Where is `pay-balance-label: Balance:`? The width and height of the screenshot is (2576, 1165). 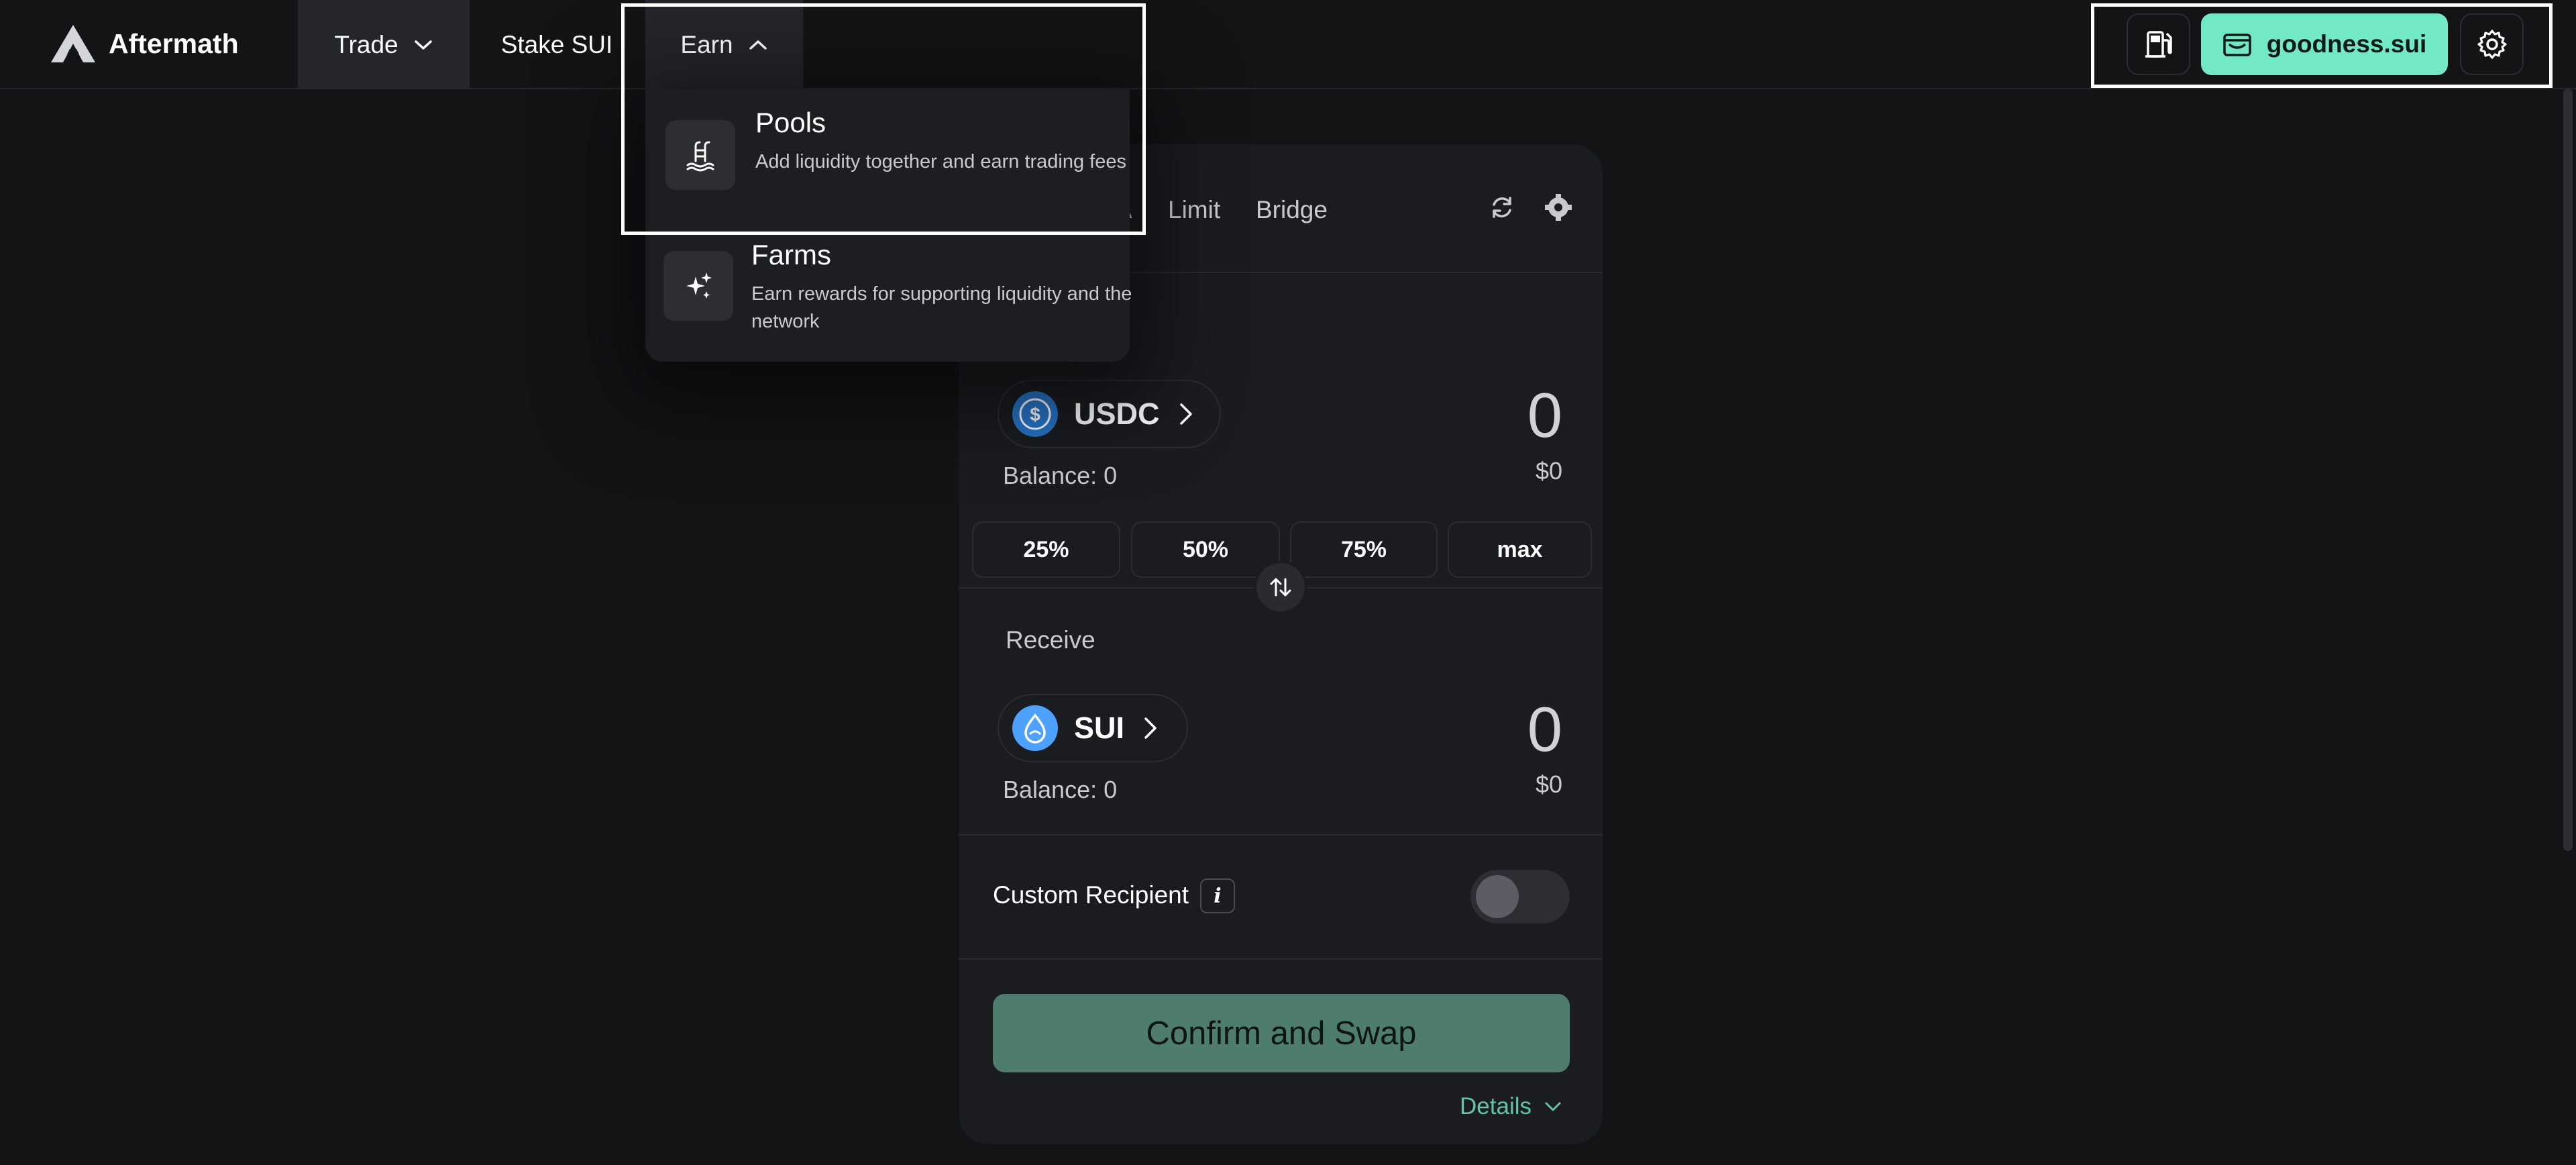 pay-balance-label: Balance: is located at coordinates (1050, 475).